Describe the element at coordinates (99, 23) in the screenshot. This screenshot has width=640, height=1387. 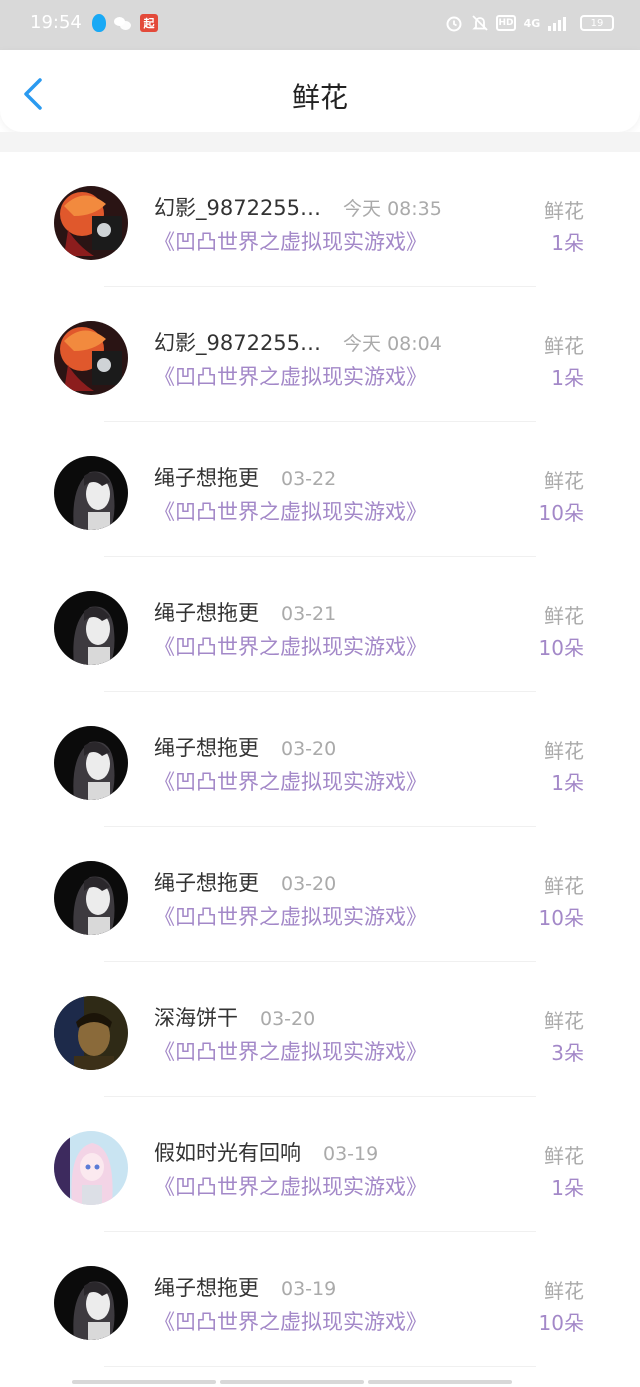
I see `qq-icon` at that location.